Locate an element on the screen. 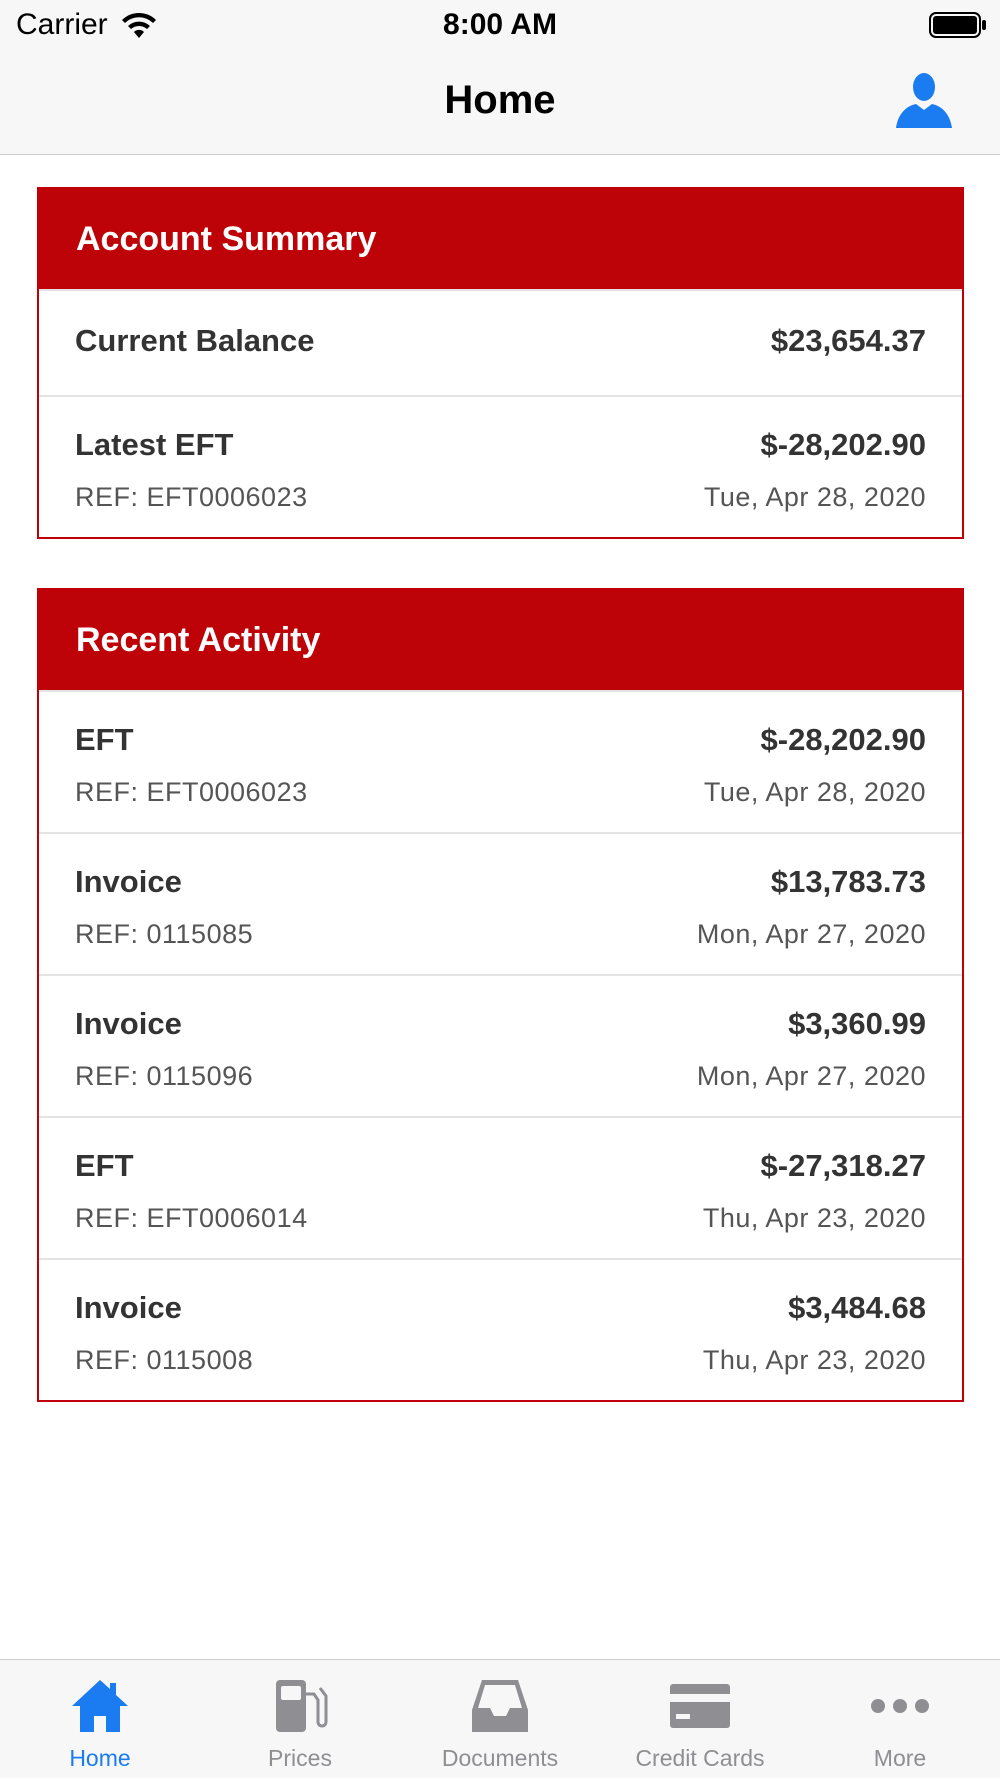  activity-ref: REF: 0115085 is located at coordinates (164, 934).